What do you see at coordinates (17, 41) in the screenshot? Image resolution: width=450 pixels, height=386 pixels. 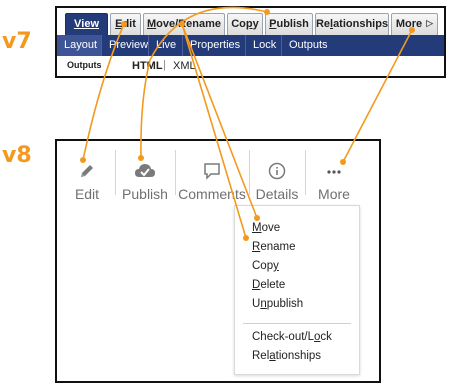 I see `v7-label: v7` at bounding box center [17, 41].